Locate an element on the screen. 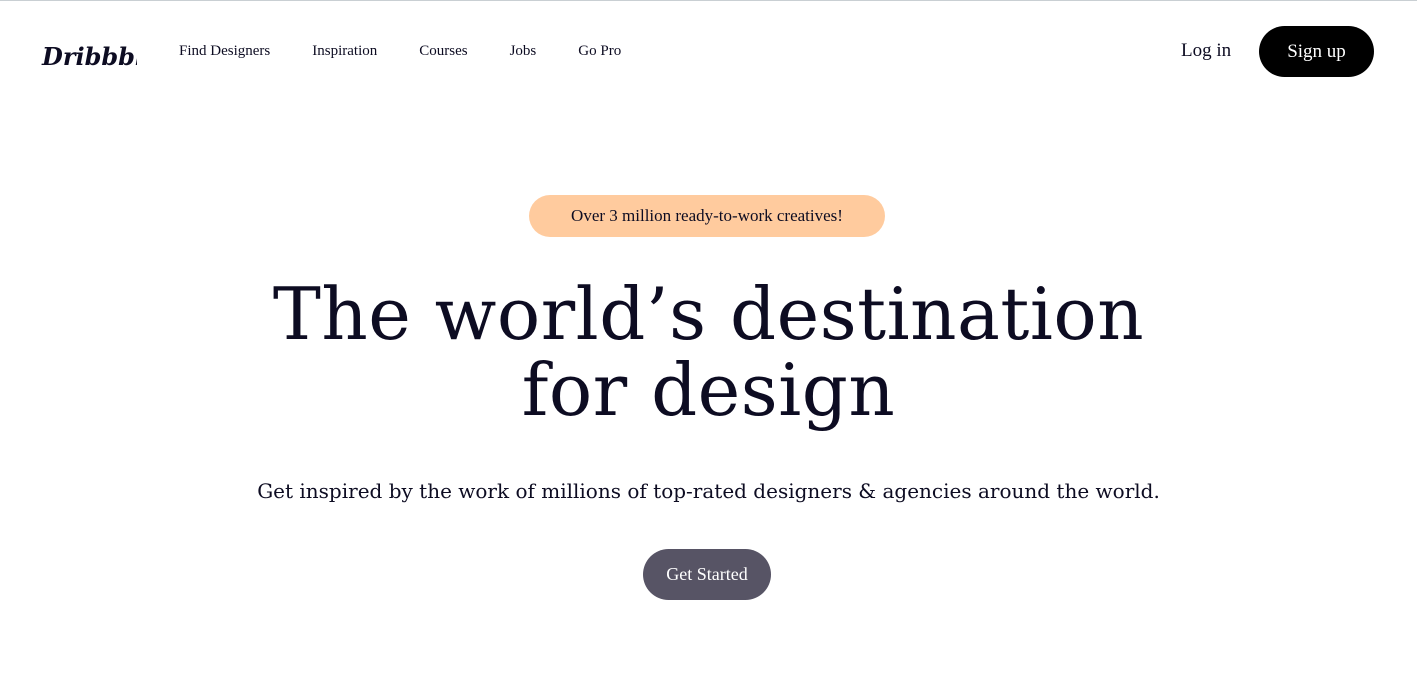 The image size is (1417, 689). nav-courses: Courses is located at coordinates (443, 51).